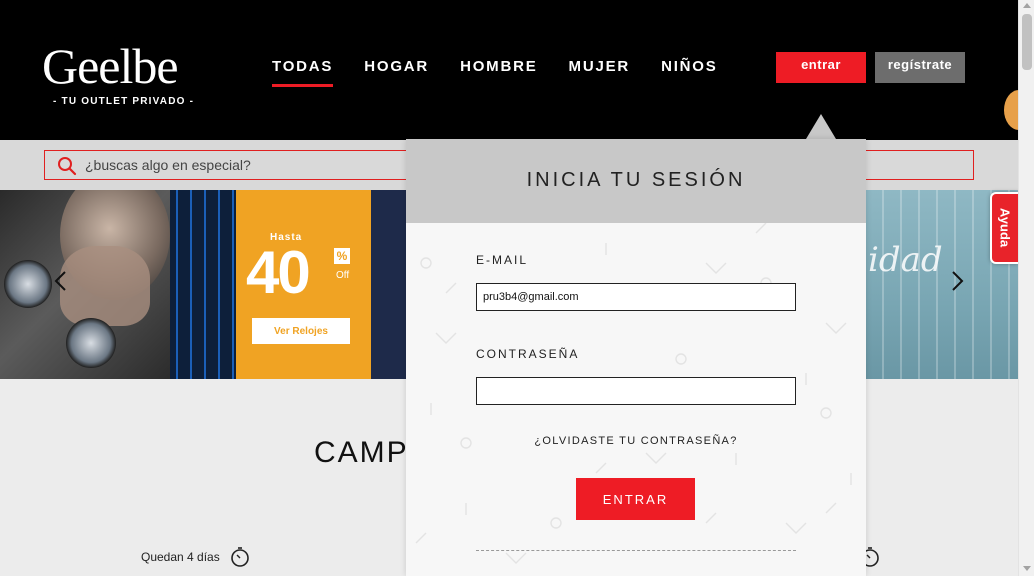  Describe the element at coordinates (498, 72) in the screenshot. I see `nav-item-hombre: HOMBRE` at that location.